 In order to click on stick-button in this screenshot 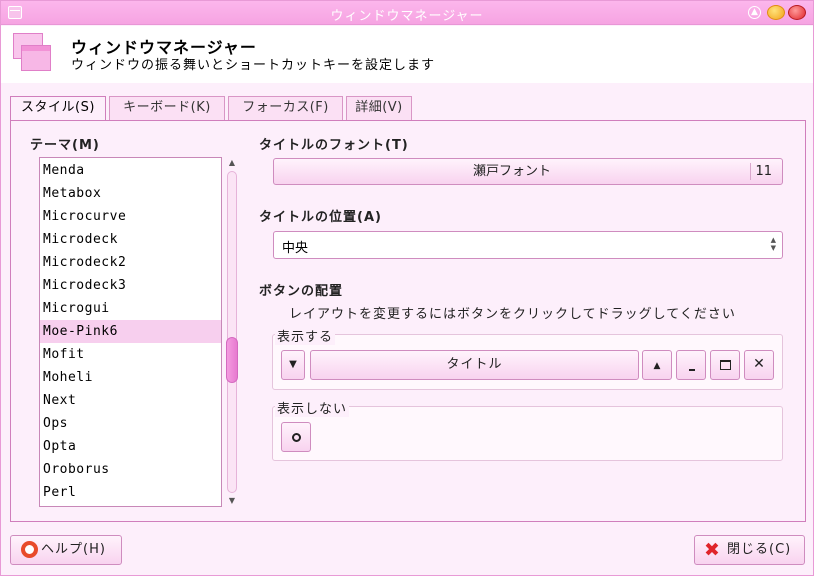, I will do `click(296, 437)`.